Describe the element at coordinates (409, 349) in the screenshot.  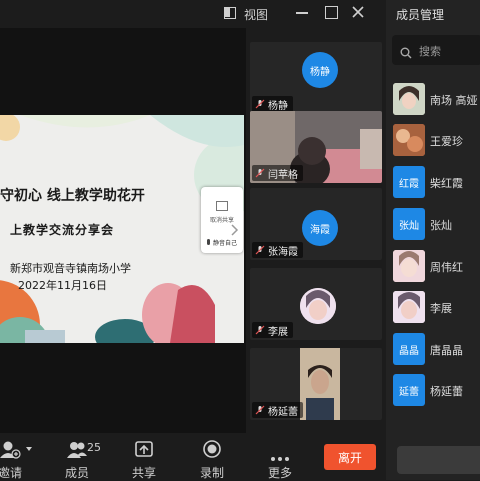
I see `member-avatar: 晶晶` at that location.